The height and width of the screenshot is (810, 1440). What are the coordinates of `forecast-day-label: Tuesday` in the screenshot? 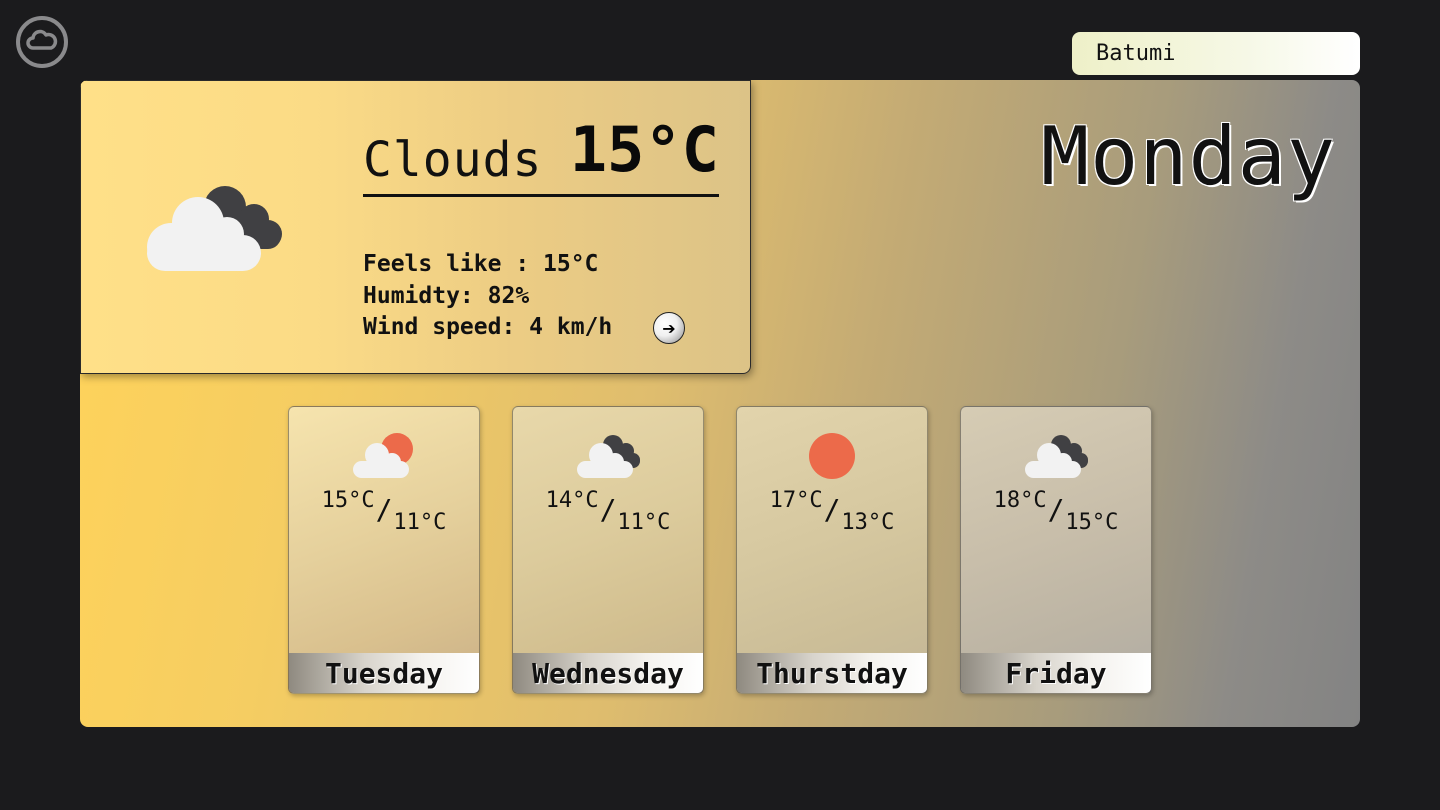 It's located at (384, 673).